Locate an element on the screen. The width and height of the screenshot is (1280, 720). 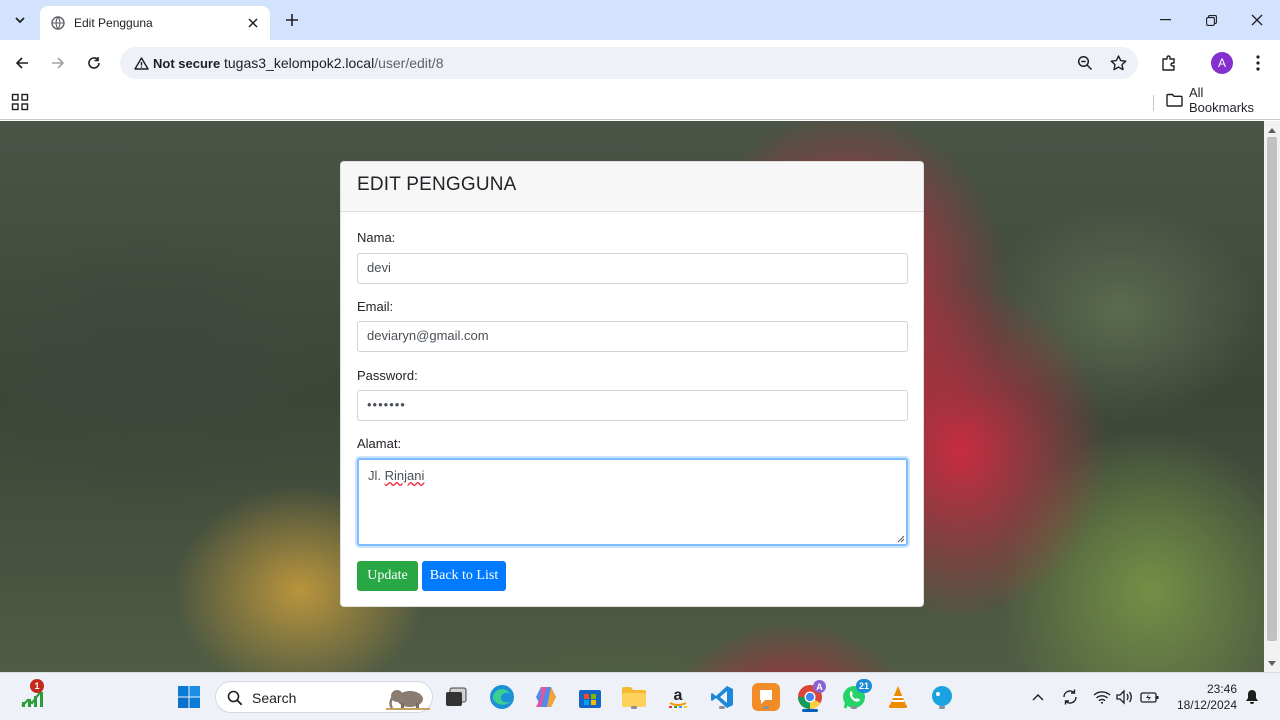
widgets-badge: 1 is located at coordinates (37, 686).